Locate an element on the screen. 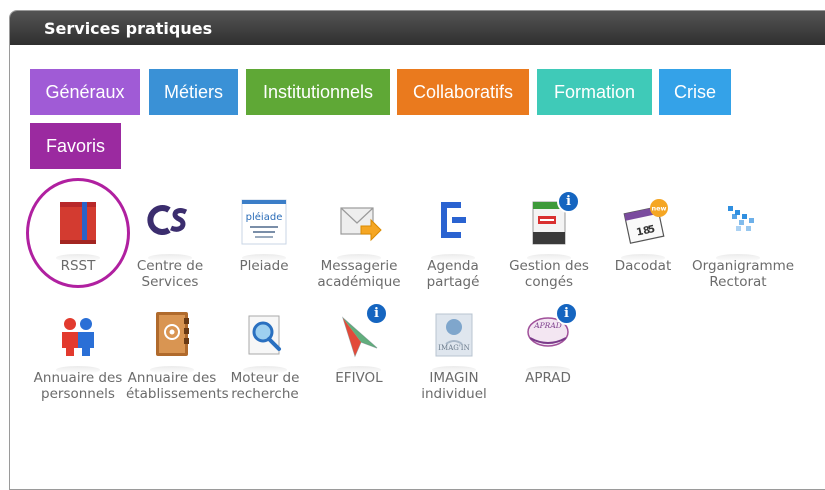  service-pleiade: pléiade Pleiade is located at coordinates (264, 235).